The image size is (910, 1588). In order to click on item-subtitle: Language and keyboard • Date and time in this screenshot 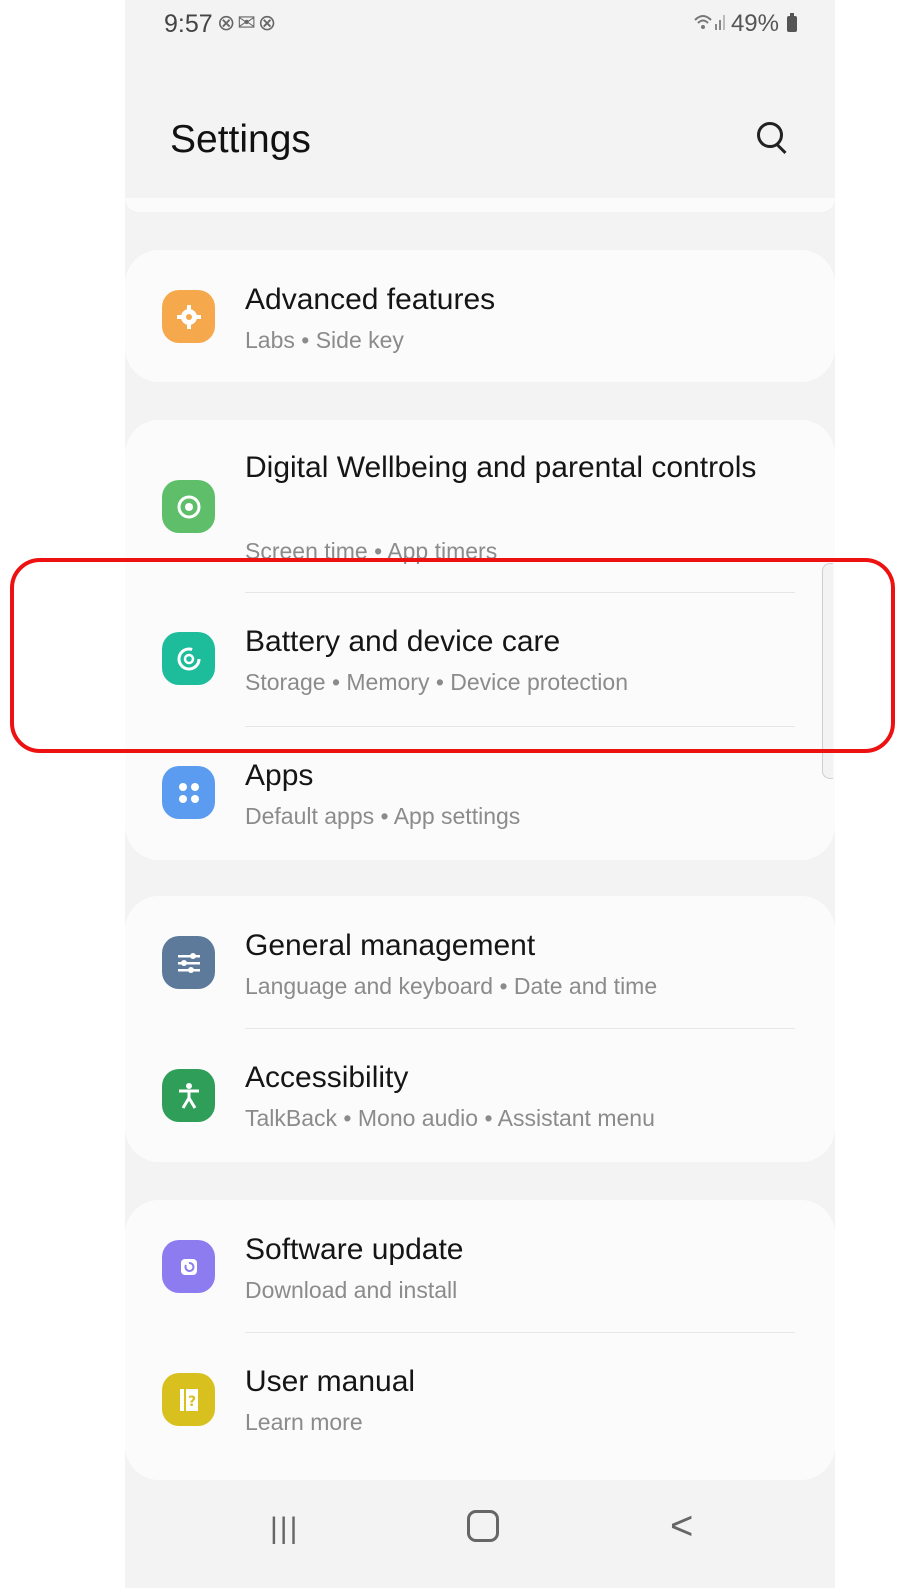, I will do `click(451, 986)`.